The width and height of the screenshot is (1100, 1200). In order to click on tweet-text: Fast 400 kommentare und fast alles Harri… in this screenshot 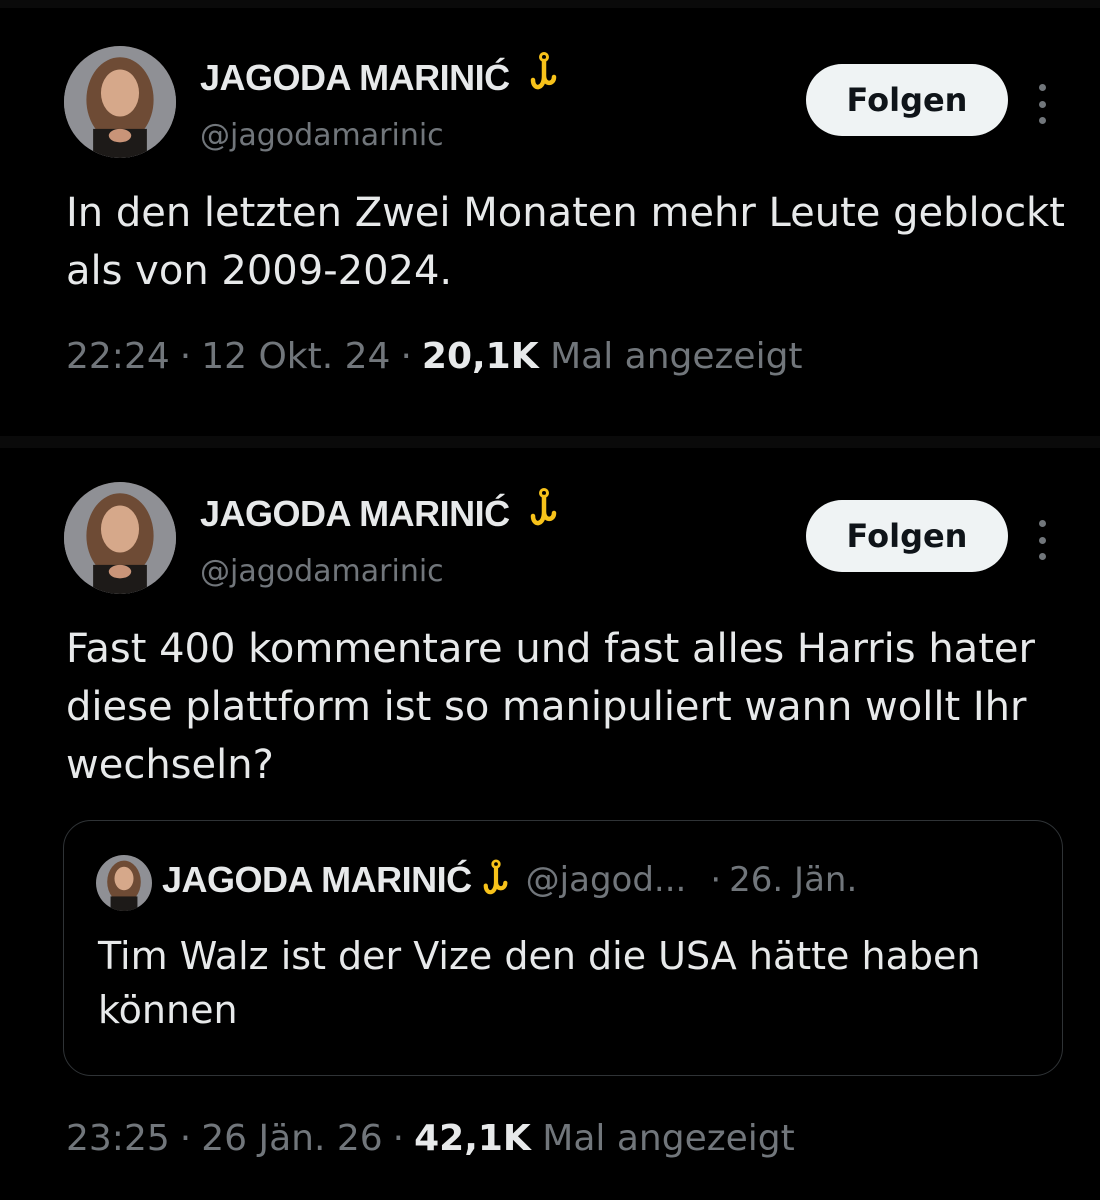, I will do `click(550, 707)`.